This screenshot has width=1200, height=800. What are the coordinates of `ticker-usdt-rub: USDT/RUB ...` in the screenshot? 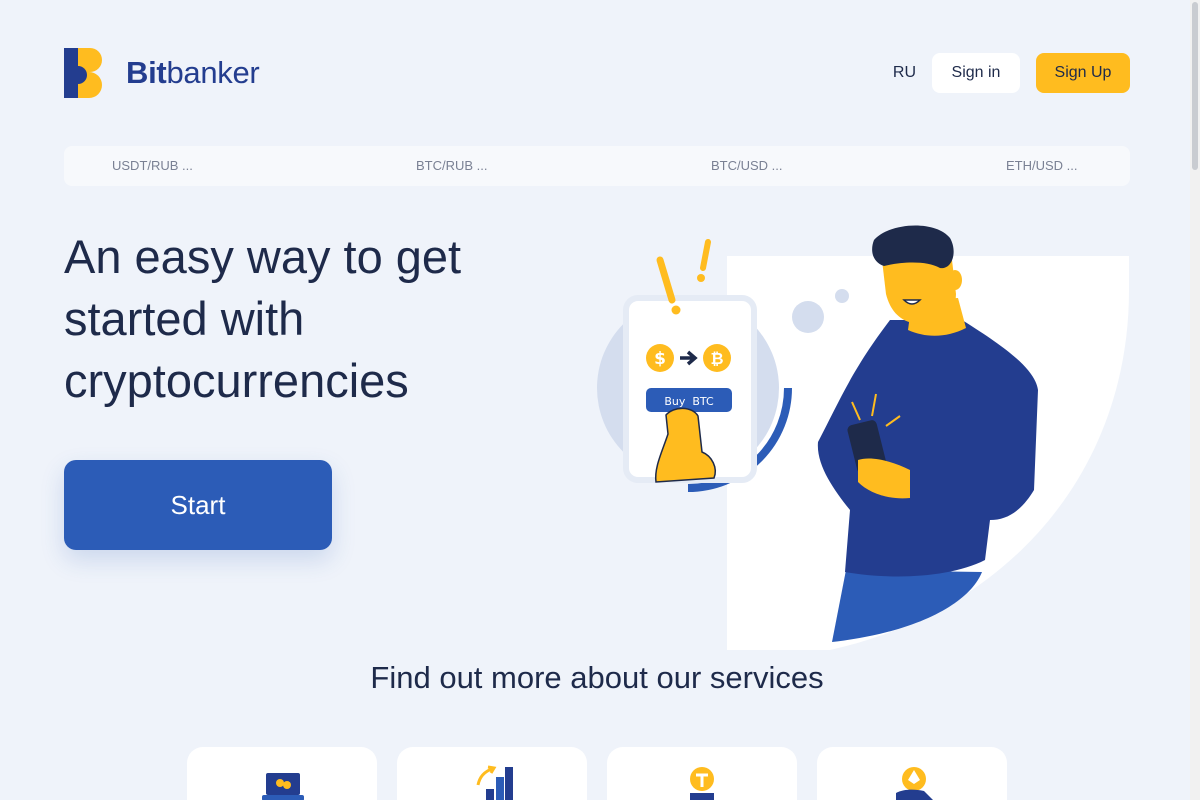 It's located at (152, 165).